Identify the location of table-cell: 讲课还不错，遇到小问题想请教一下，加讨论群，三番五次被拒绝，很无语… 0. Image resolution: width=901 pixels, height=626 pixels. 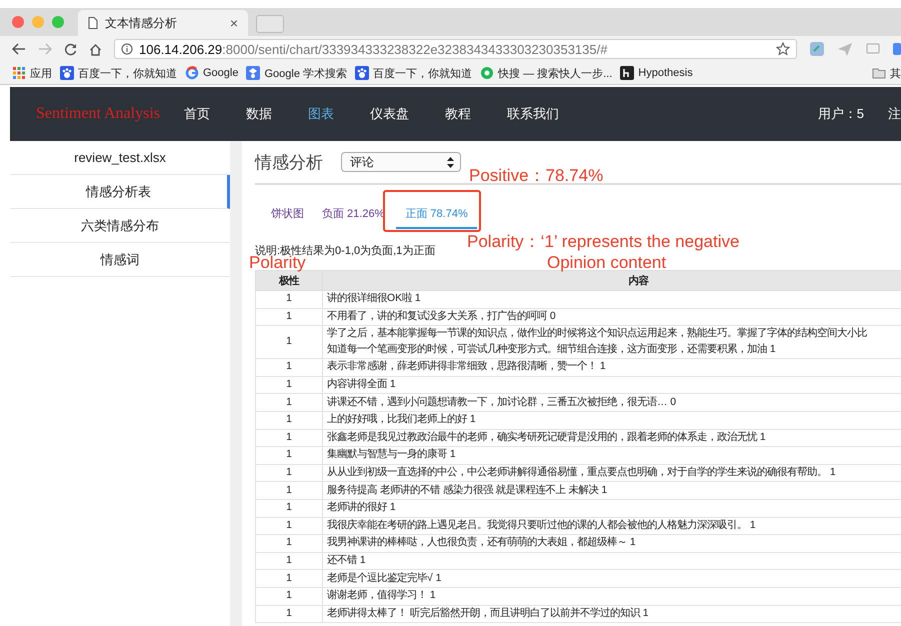
(611, 403).